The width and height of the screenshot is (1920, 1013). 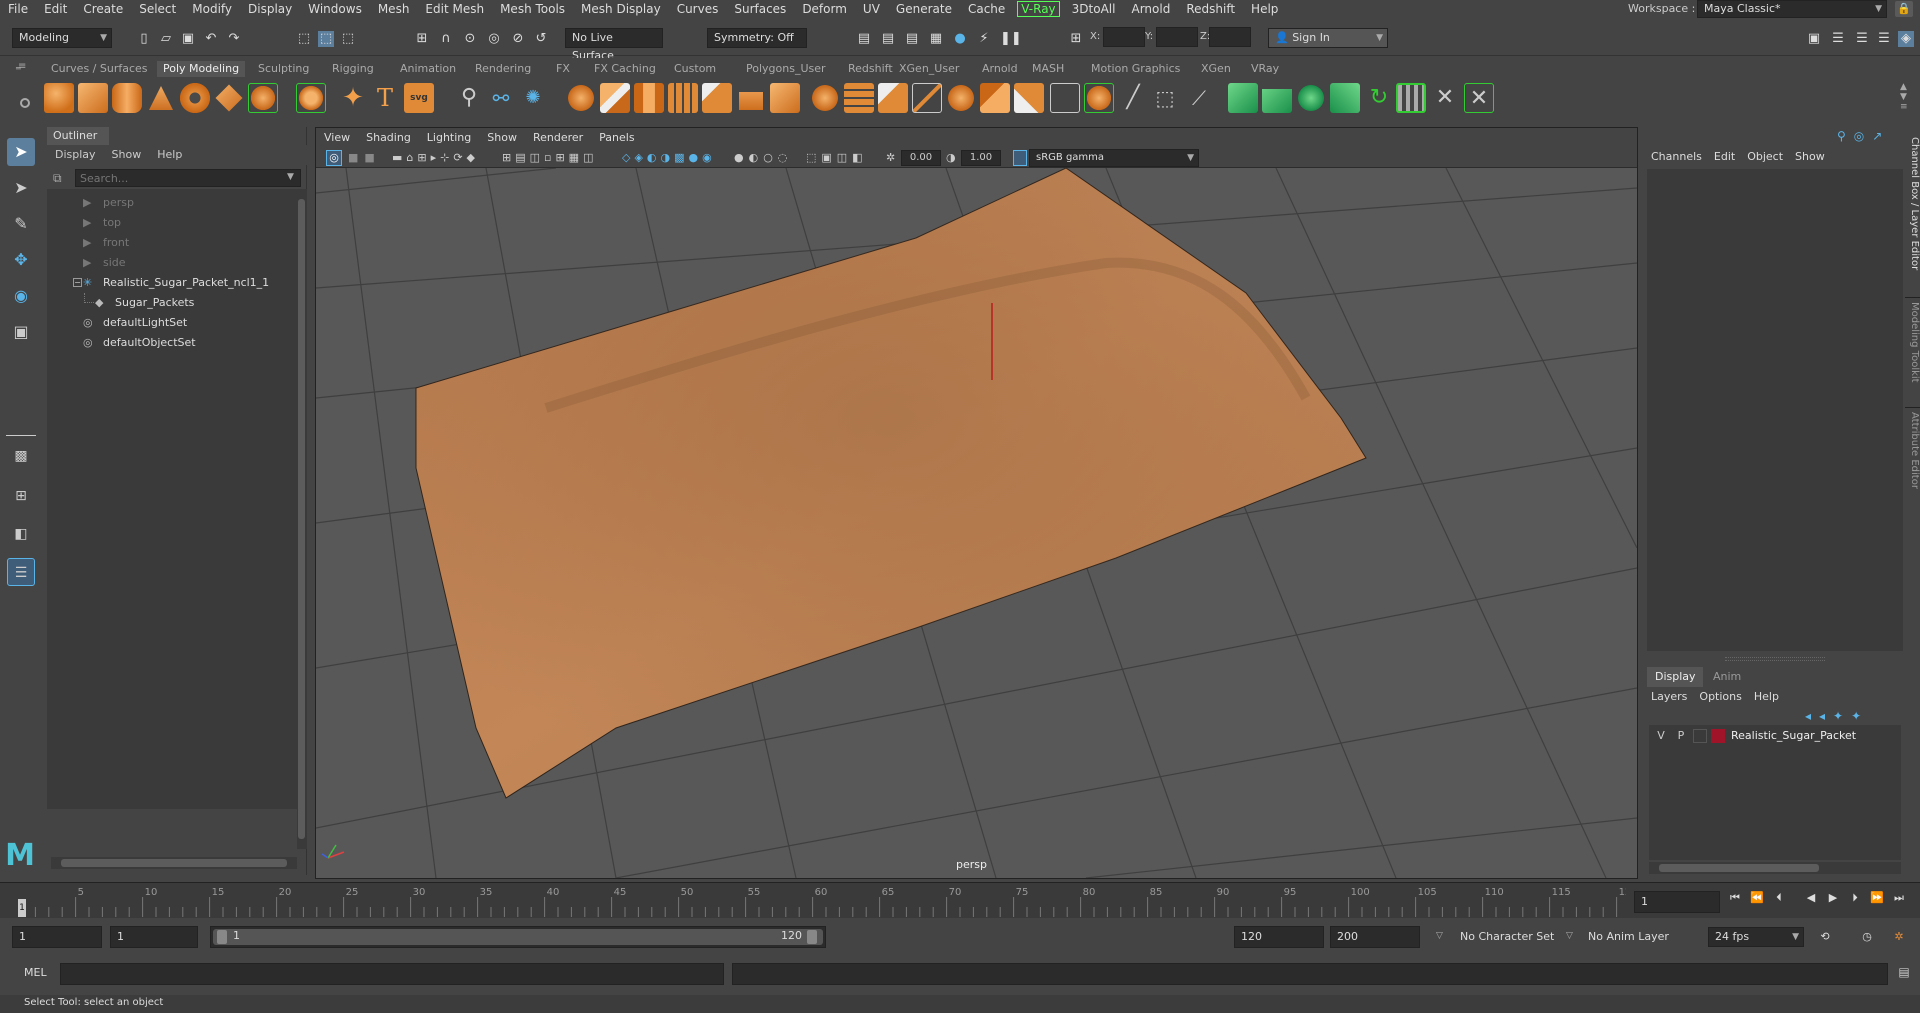 I want to click on merge-icon, so click(x=961, y=98).